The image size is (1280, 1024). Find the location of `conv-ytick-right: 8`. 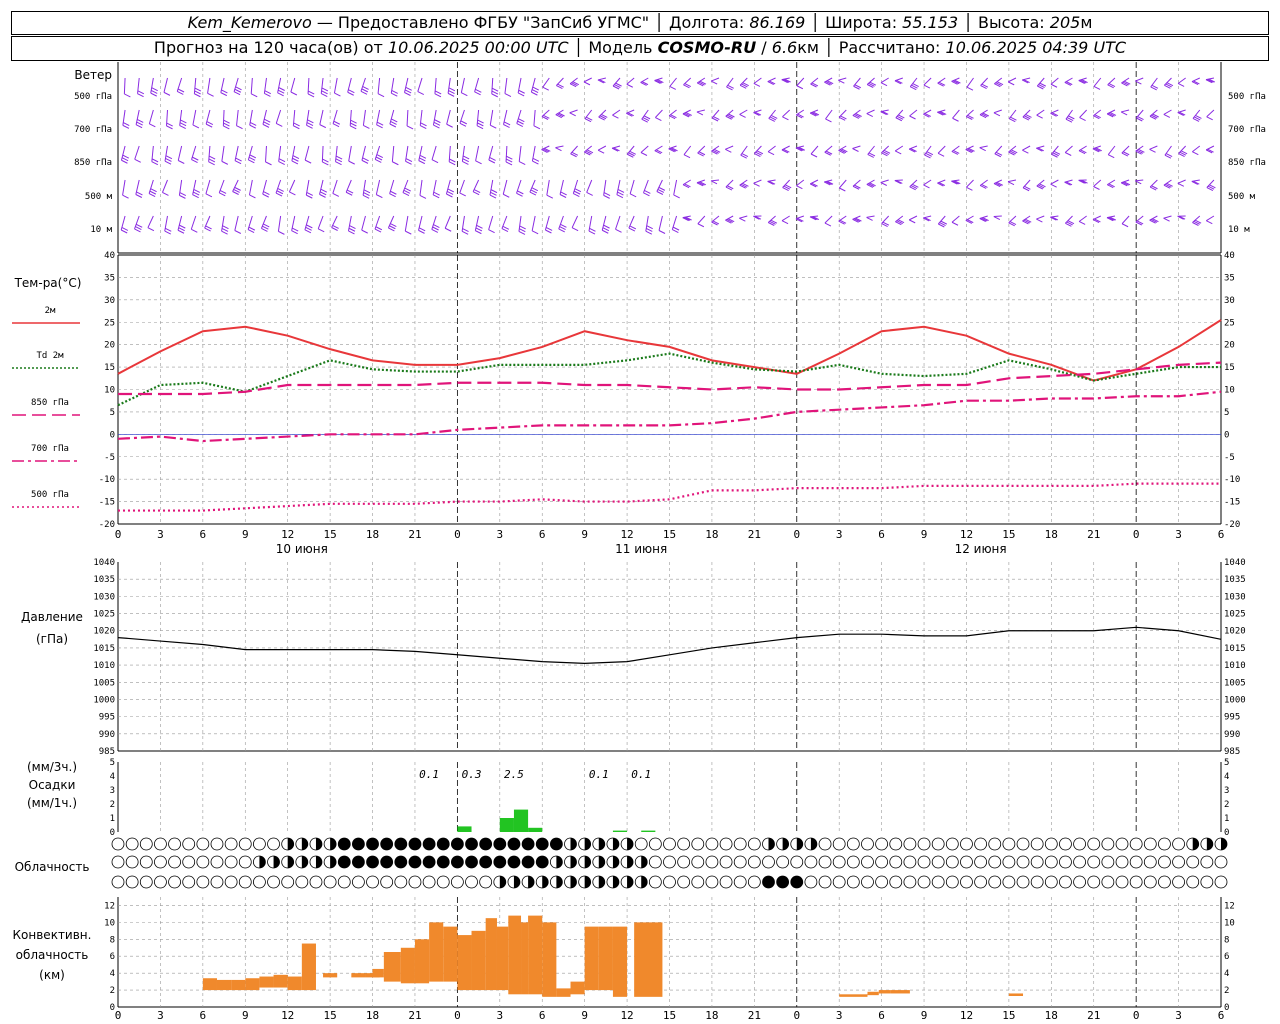

conv-ytick-right: 8 is located at coordinates (1226, 940).